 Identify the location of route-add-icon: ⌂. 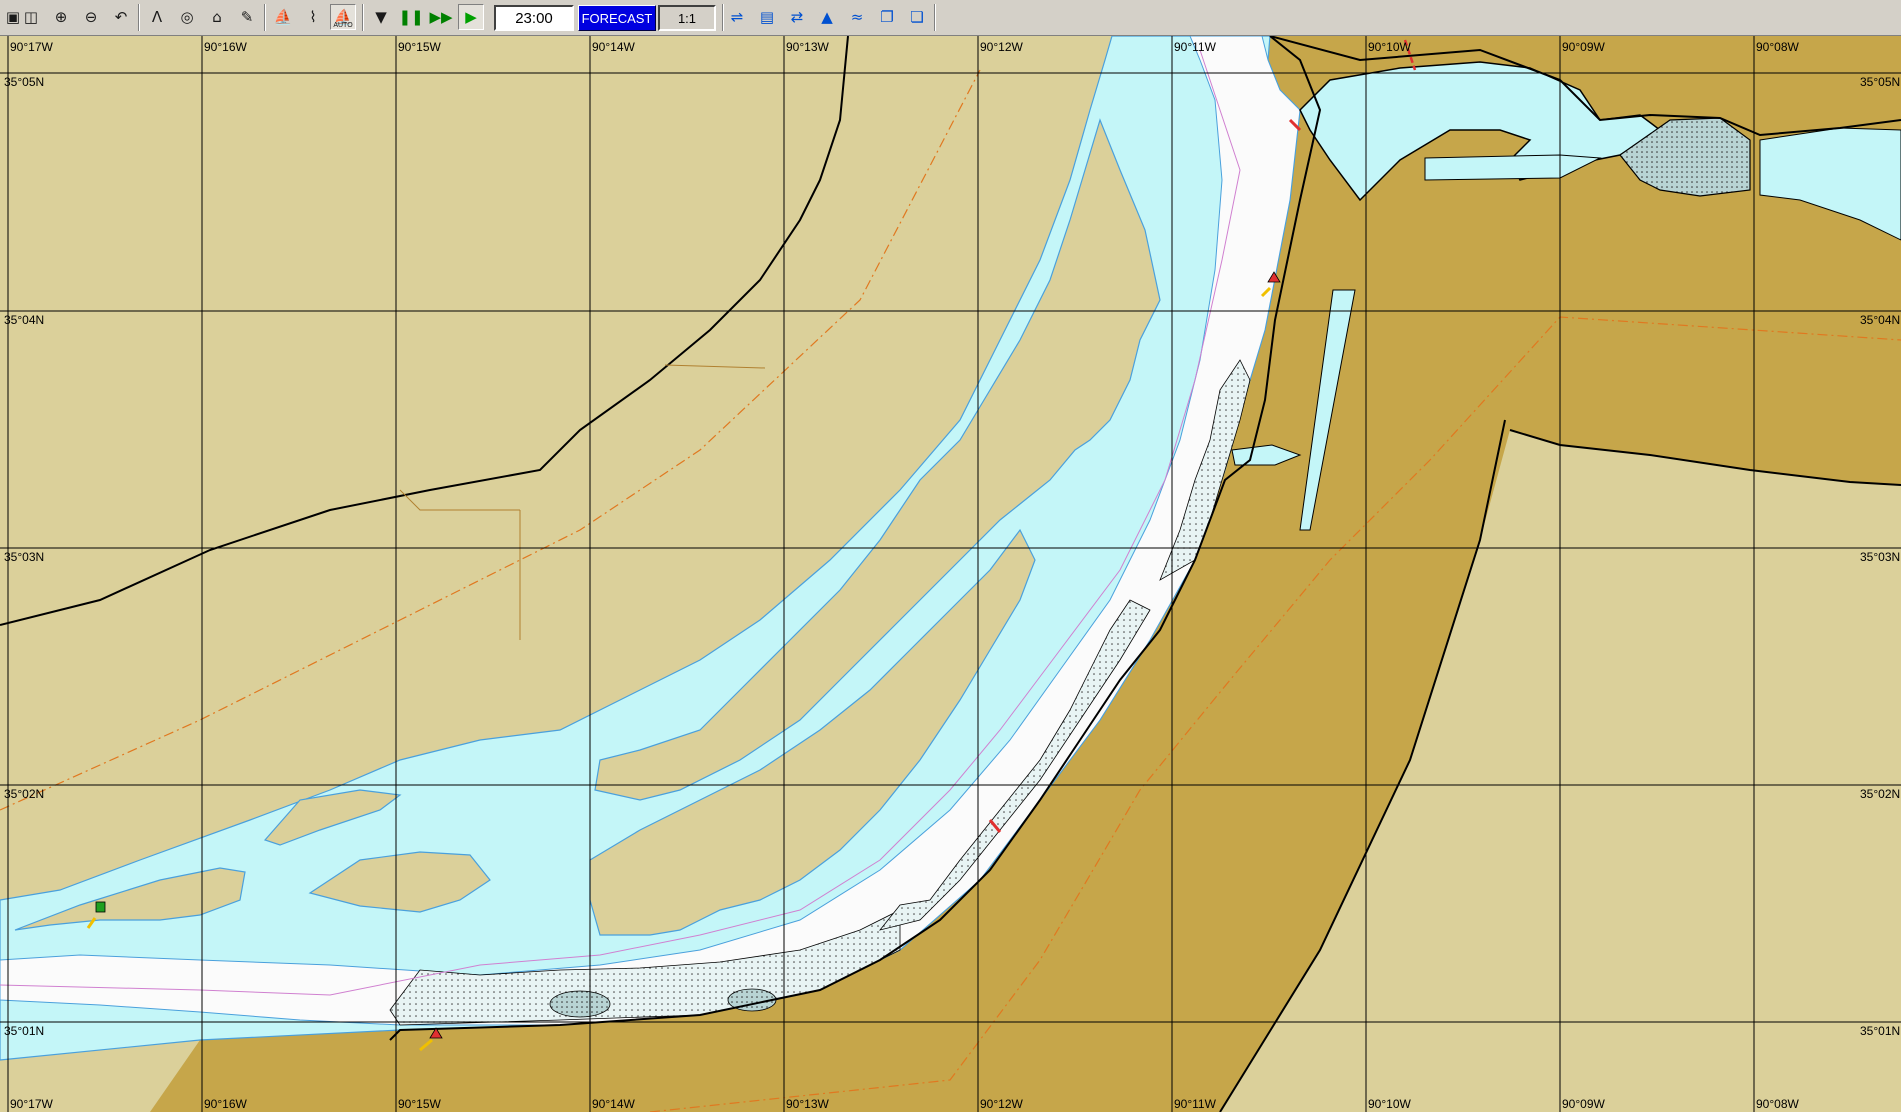
(217, 17).